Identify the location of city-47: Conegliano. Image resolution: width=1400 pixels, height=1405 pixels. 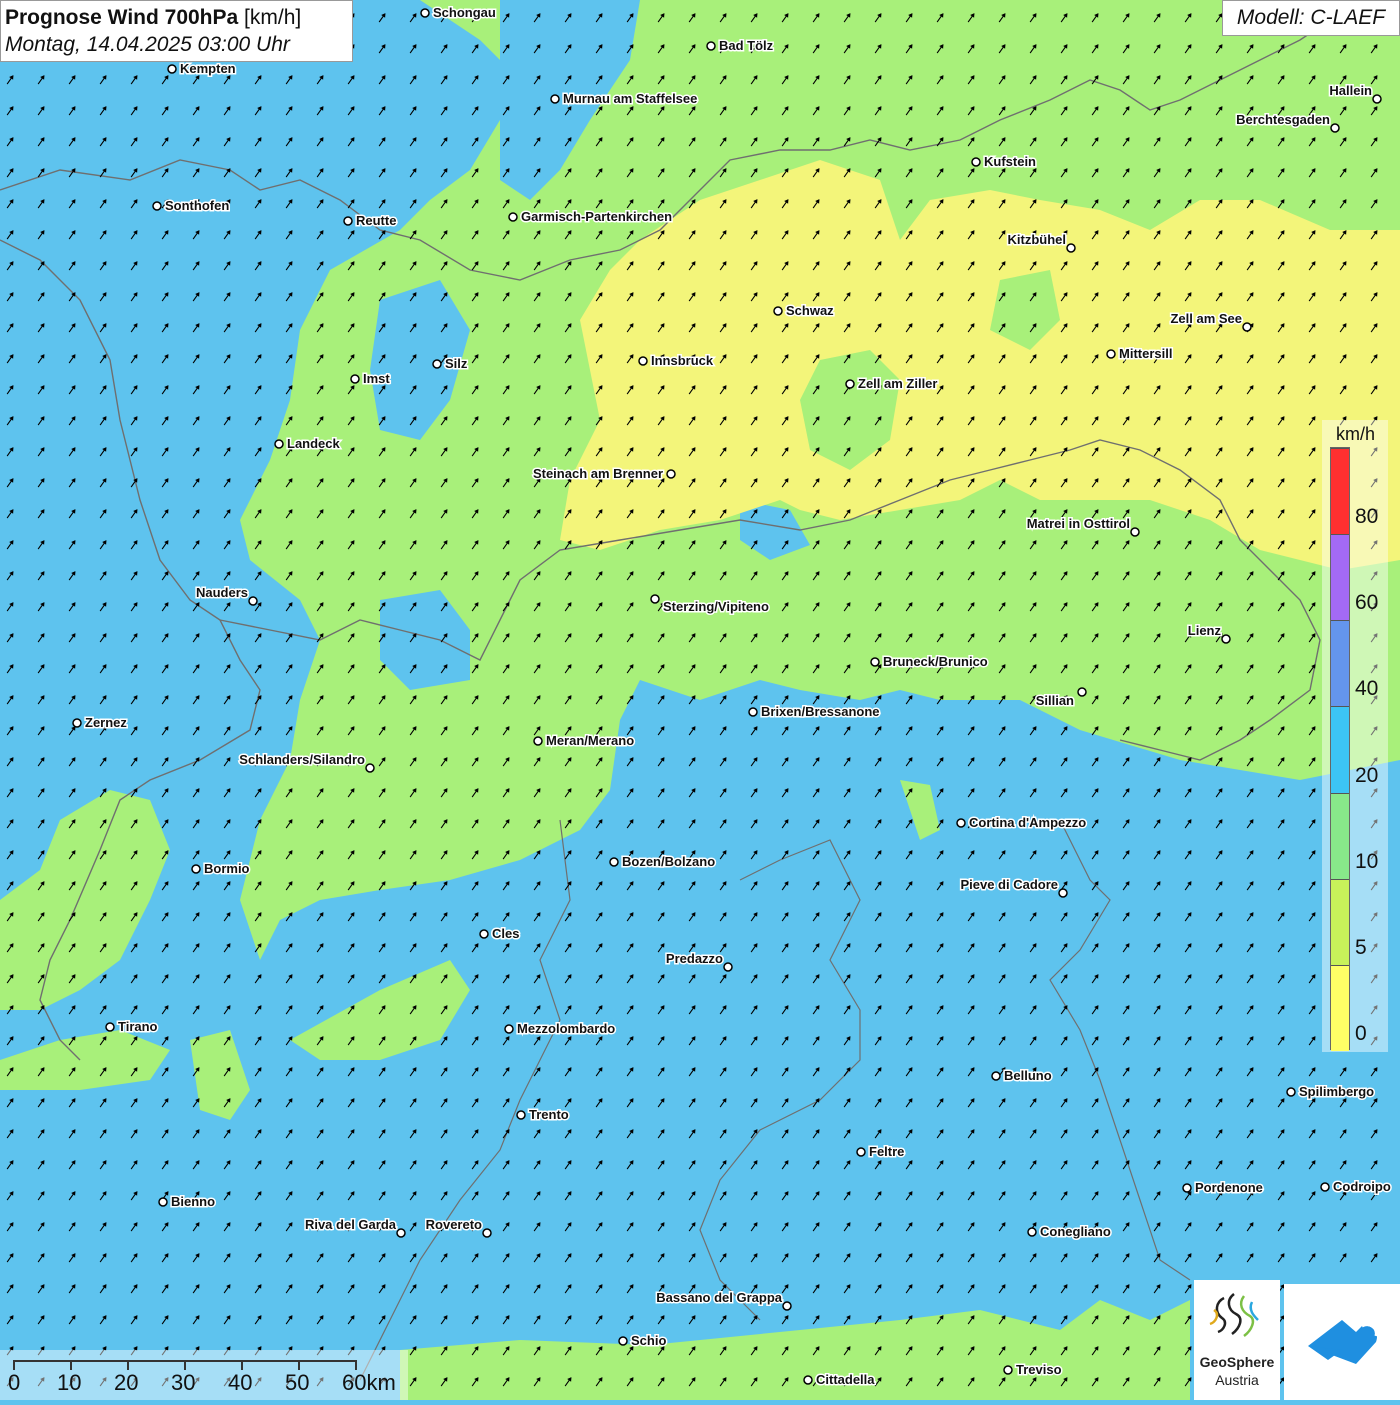
(1069, 1232).